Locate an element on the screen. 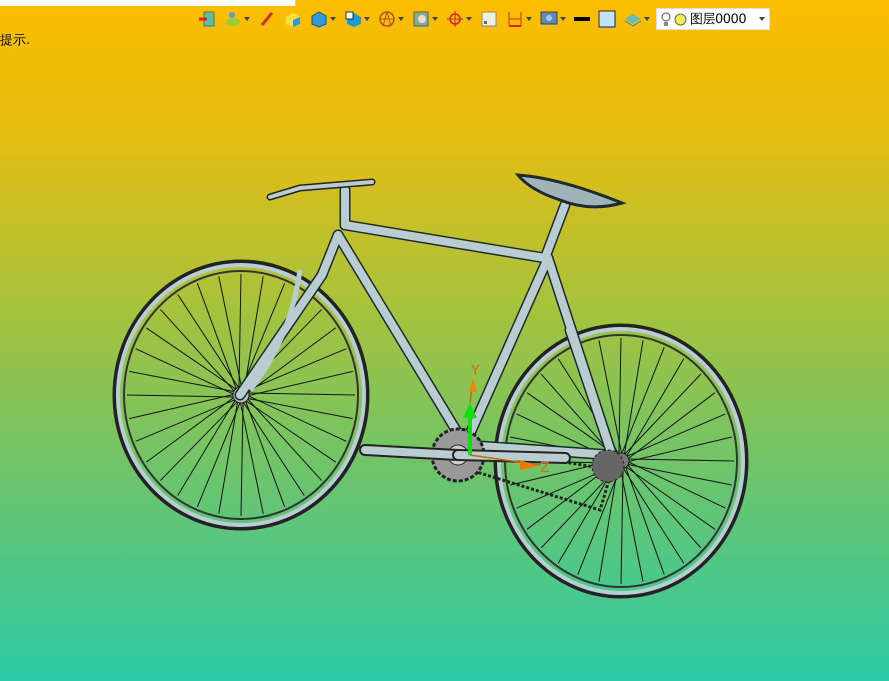 This screenshot has width=889, height=681. layer-dropdown: 图层0000 is located at coordinates (713, 19).